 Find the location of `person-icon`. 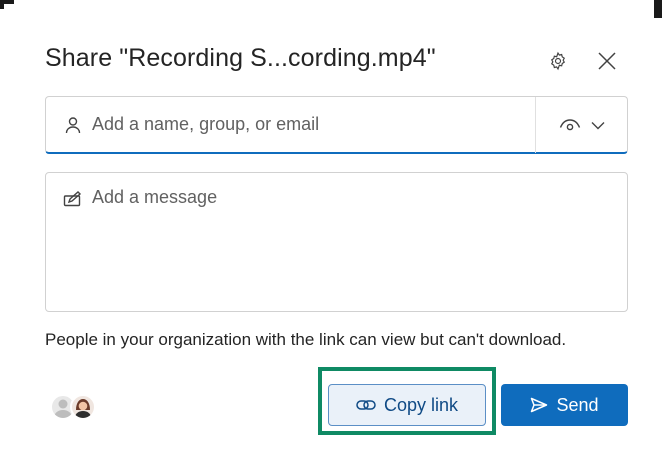

person-icon is located at coordinates (73, 125).